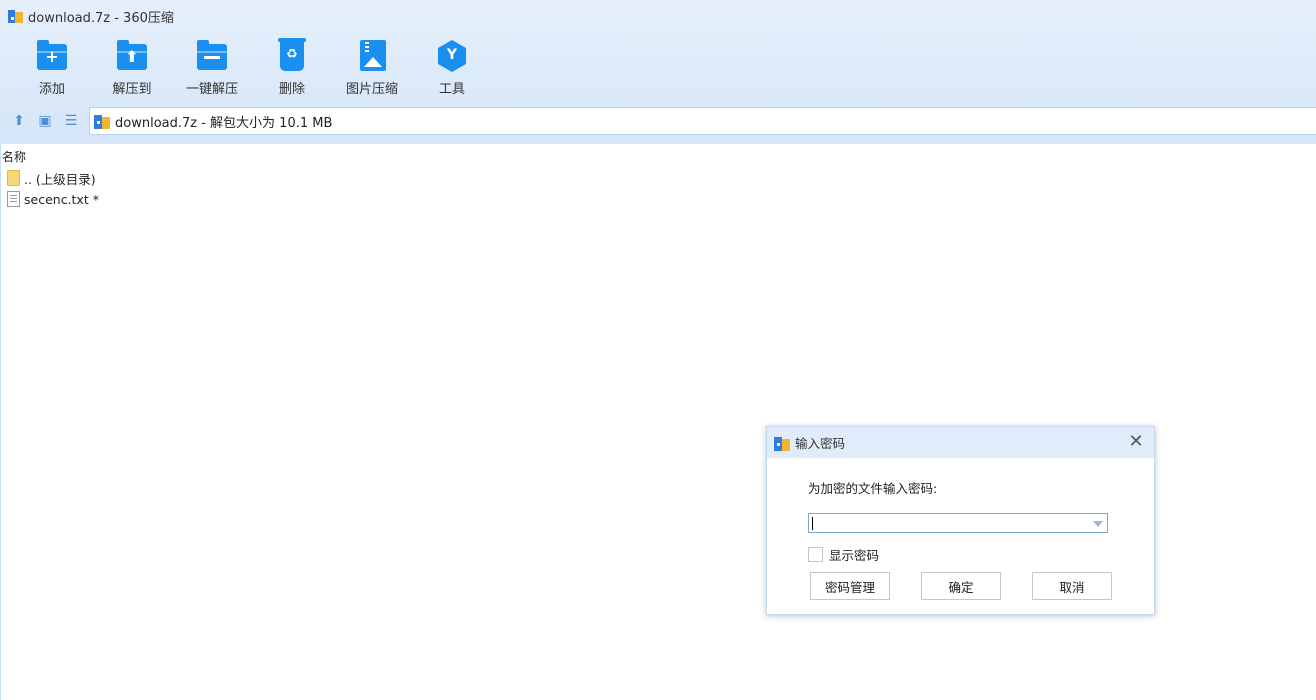 This screenshot has width=1316, height=700. I want to click on list-item-file: secenc.txt *, so click(53, 199).